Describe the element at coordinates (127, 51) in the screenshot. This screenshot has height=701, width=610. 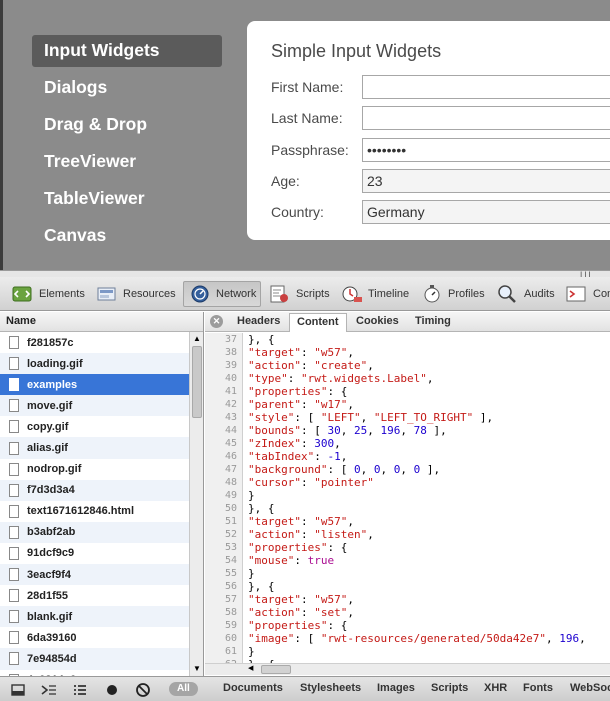
I see `nav-item-input-widgets: Input Widgets` at that location.